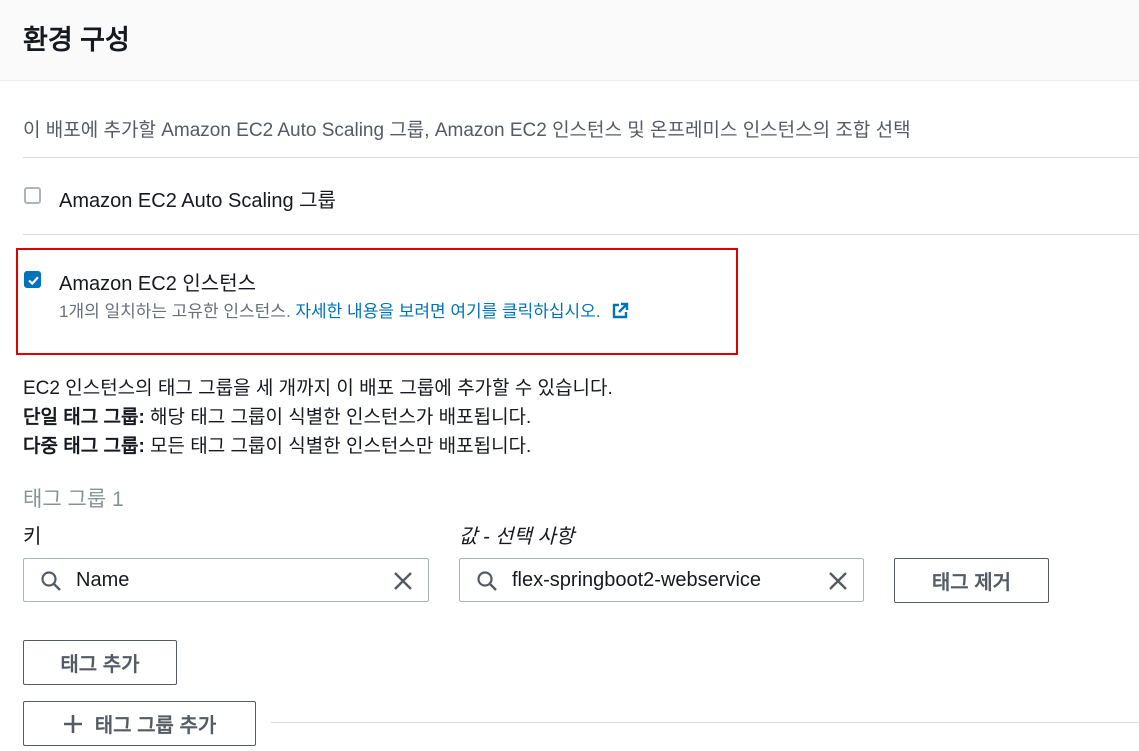 This screenshot has height=751, width=1139. I want to click on auto-scaling-label: Amazon EC2 Auto Scaling 그룹, so click(197, 198).